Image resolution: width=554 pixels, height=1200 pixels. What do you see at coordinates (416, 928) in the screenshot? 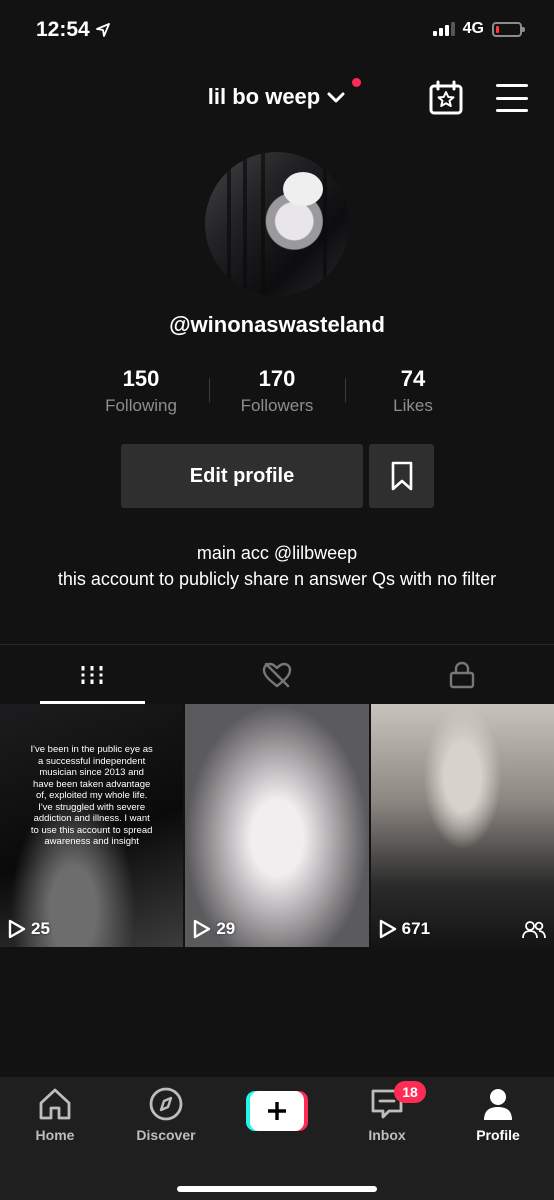
I see `view-count-text: 671` at bounding box center [416, 928].